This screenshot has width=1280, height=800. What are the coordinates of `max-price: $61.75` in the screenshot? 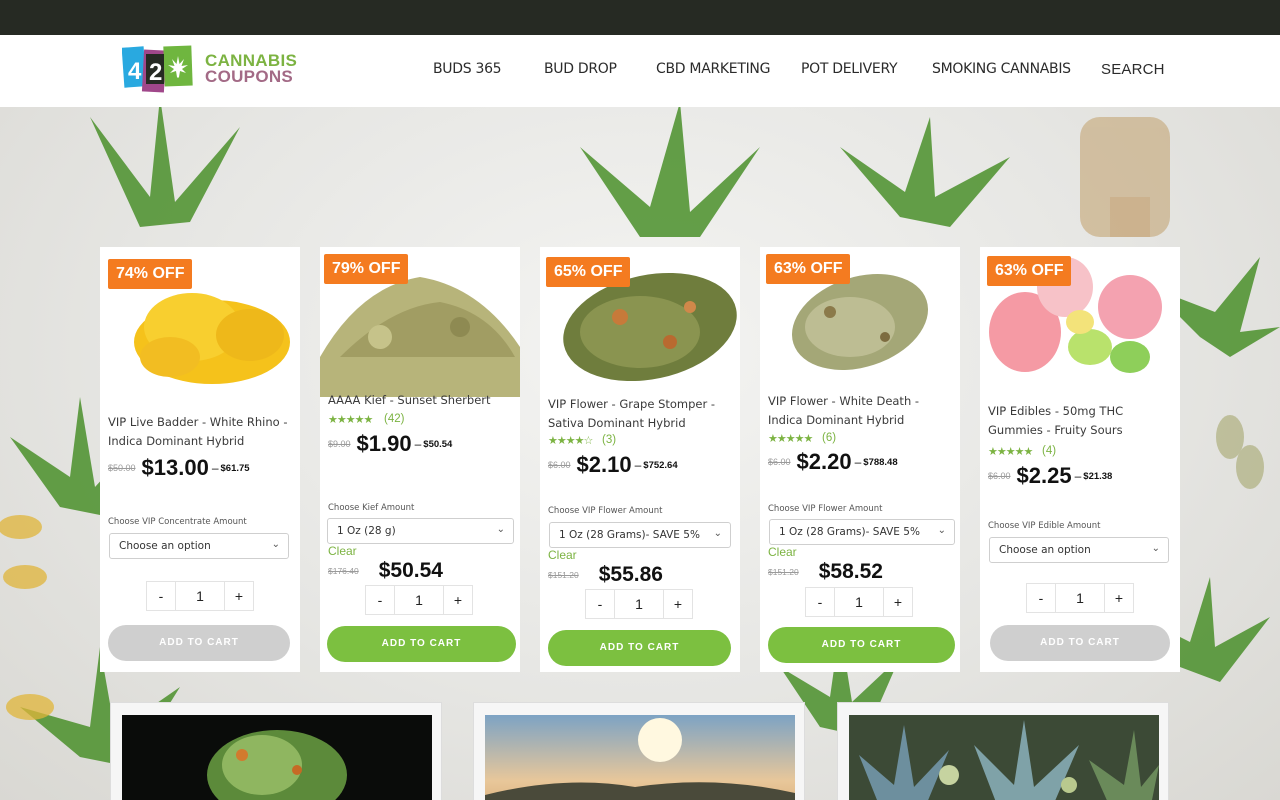 It's located at (235, 468).